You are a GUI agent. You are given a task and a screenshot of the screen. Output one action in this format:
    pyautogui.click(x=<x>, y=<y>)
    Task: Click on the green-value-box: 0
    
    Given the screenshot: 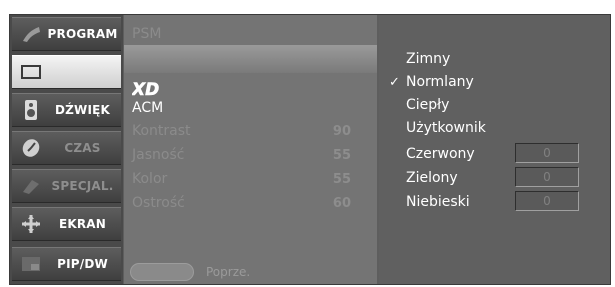 What is the action you would take?
    pyautogui.click(x=547, y=177)
    